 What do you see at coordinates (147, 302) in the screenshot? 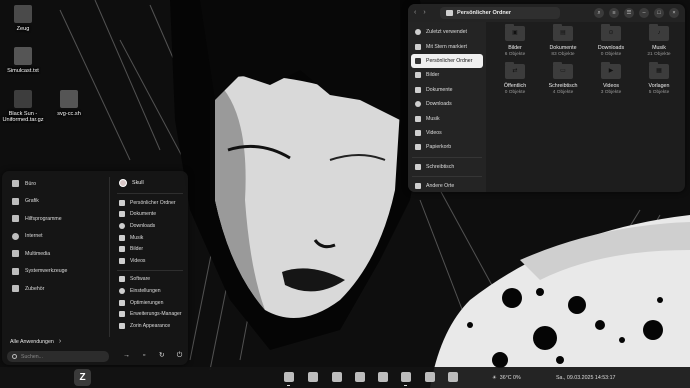
I see `system-label: Optimierungen` at bounding box center [147, 302].